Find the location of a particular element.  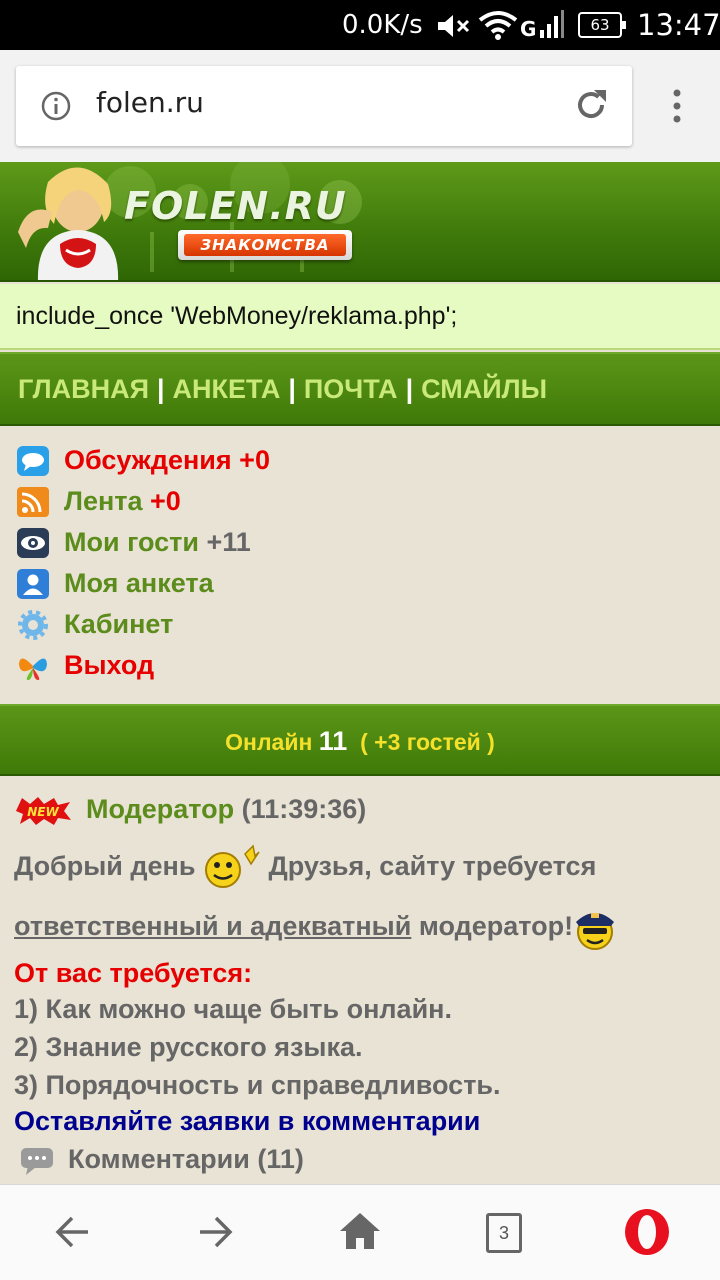

requirements-title: От вас требуется: is located at coordinates (133, 973).